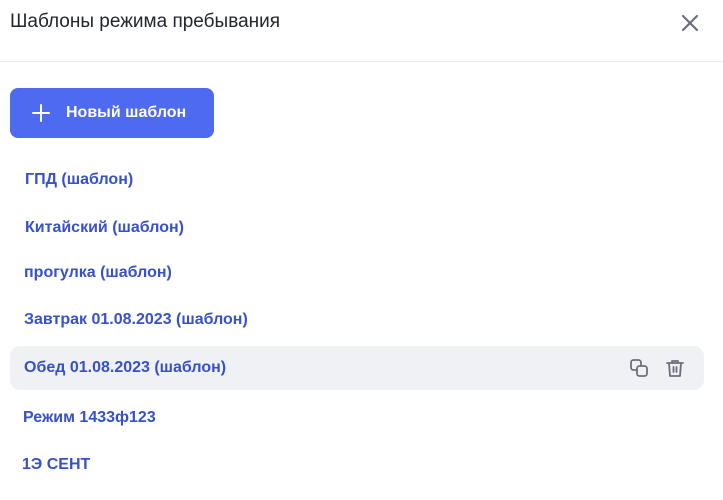  I want to click on close-button, so click(690, 23).